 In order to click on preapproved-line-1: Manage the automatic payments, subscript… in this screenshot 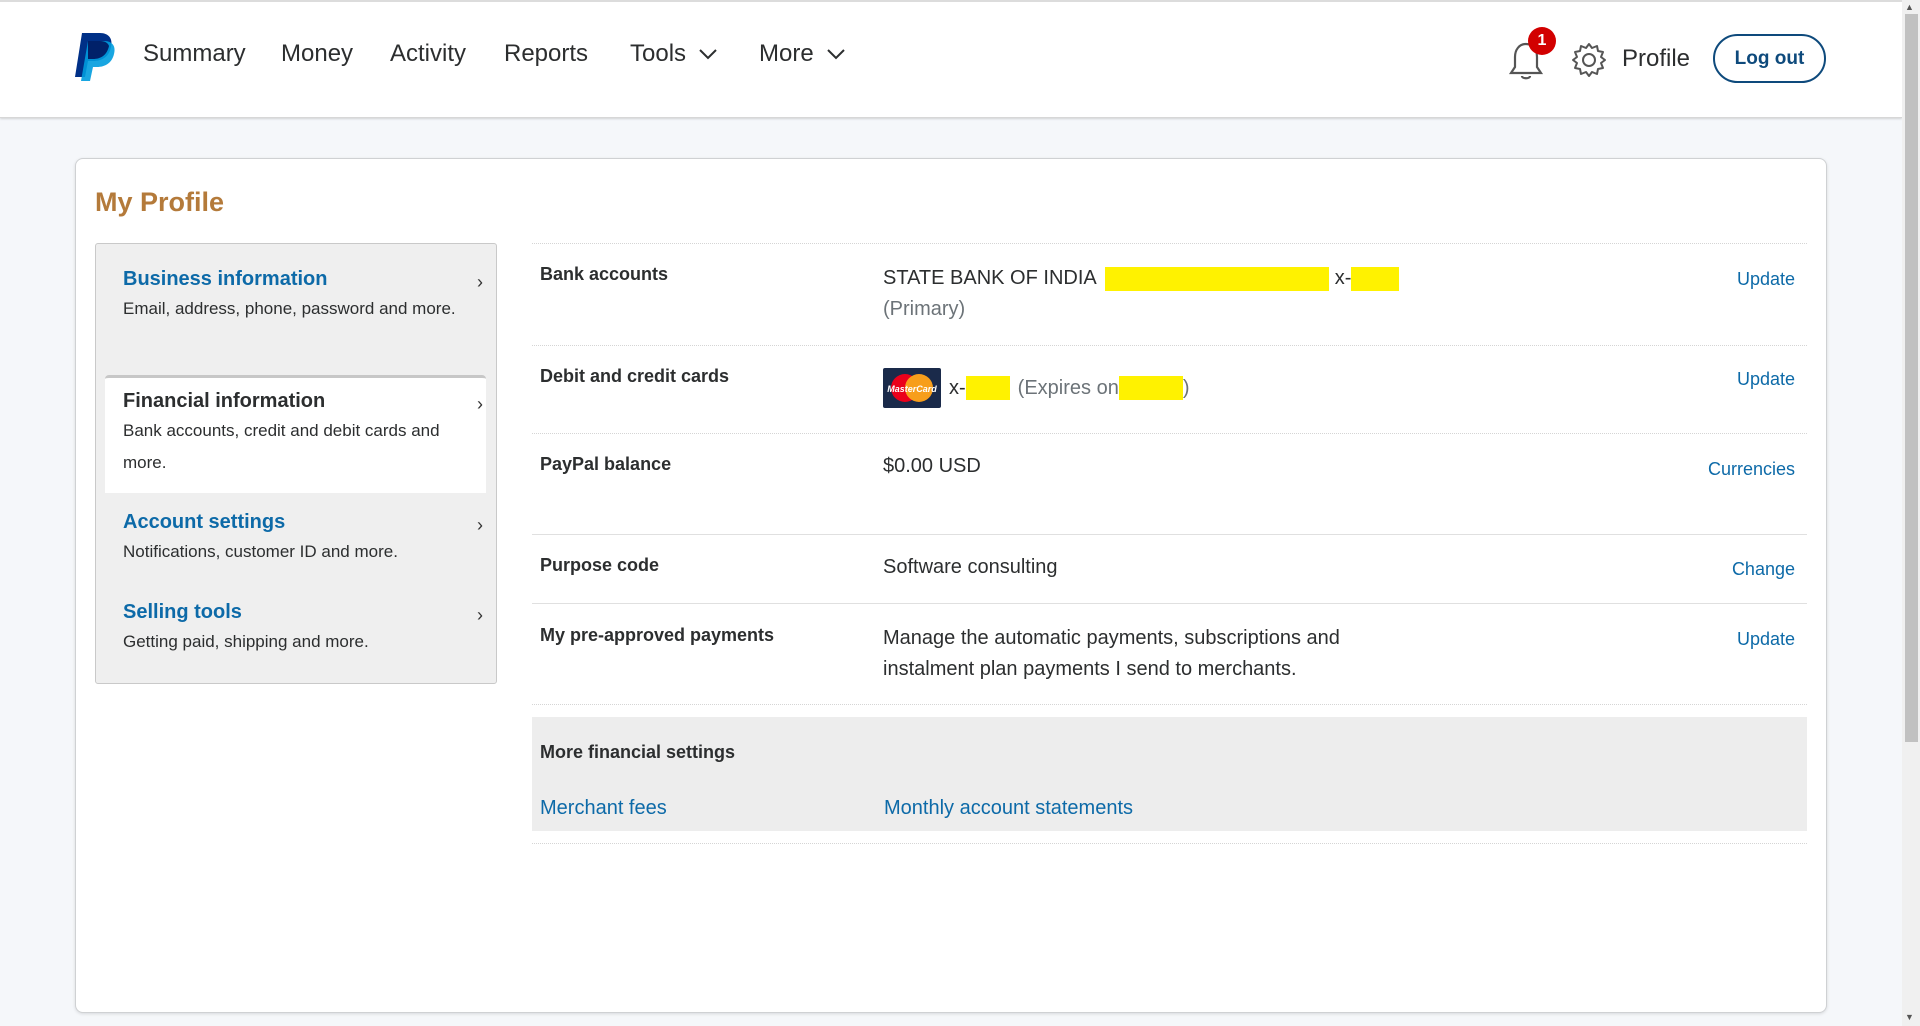, I will do `click(1111, 638)`.